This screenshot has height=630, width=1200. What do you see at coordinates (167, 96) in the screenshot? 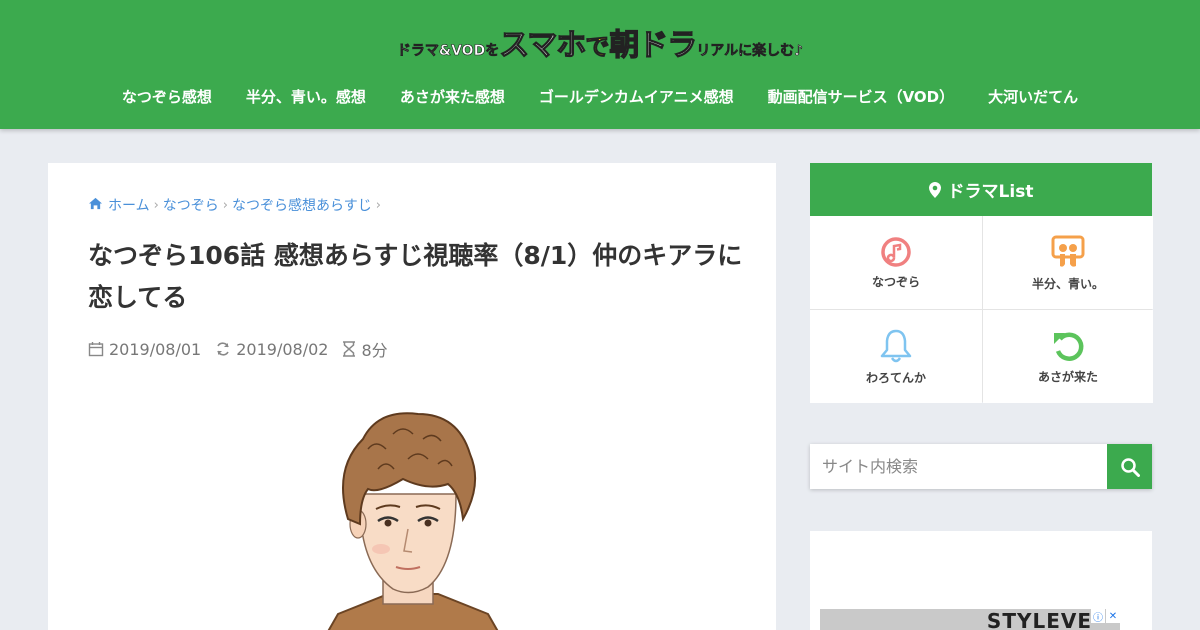
I see `nav-item-natsuzora: なつぞら感想` at bounding box center [167, 96].